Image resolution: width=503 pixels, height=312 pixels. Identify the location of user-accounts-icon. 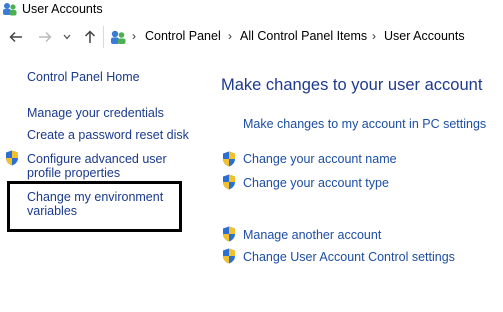
(10, 9).